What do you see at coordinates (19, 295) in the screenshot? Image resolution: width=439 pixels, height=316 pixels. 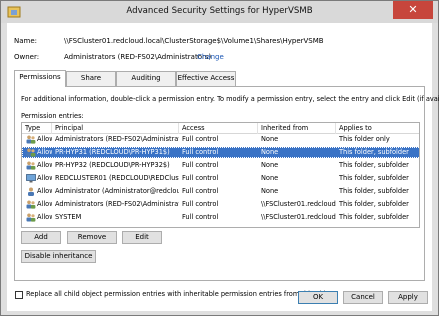 I see `replace-child-entries-checkbox` at bounding box center [19, 295].